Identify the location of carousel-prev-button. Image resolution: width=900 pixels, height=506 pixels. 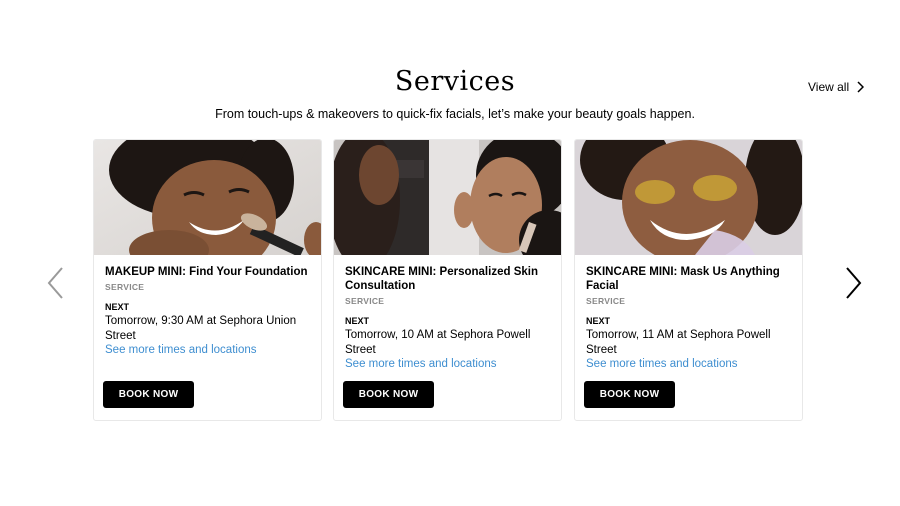
(55, 283).